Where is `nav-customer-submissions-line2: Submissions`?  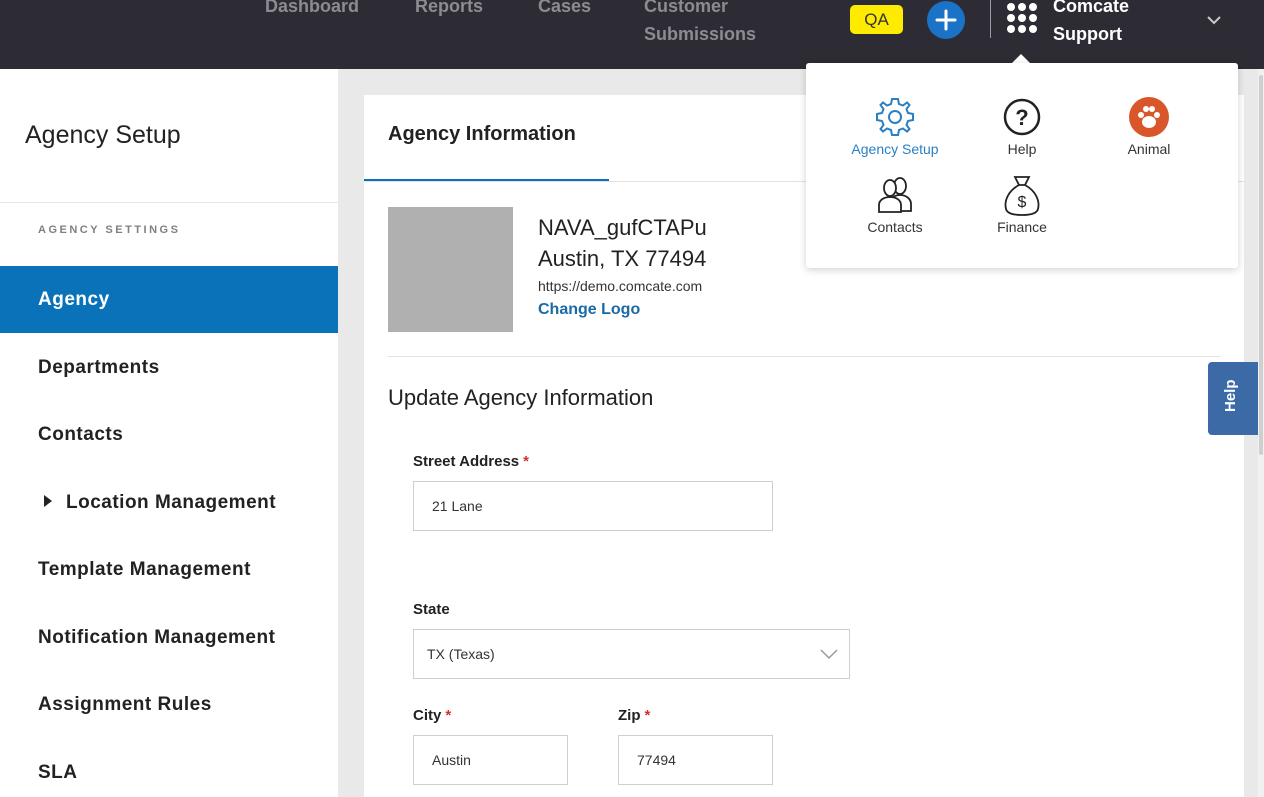
nav-customer-submissions-line2: Submissions is located at coordinates (700, 34).